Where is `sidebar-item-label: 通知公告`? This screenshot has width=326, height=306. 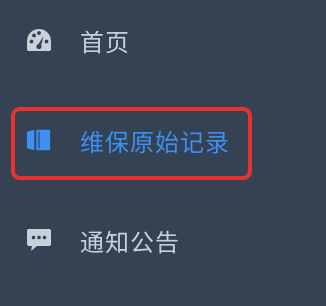 sidebar-item-label: 通知公告 is located at coordinates (130, 242).